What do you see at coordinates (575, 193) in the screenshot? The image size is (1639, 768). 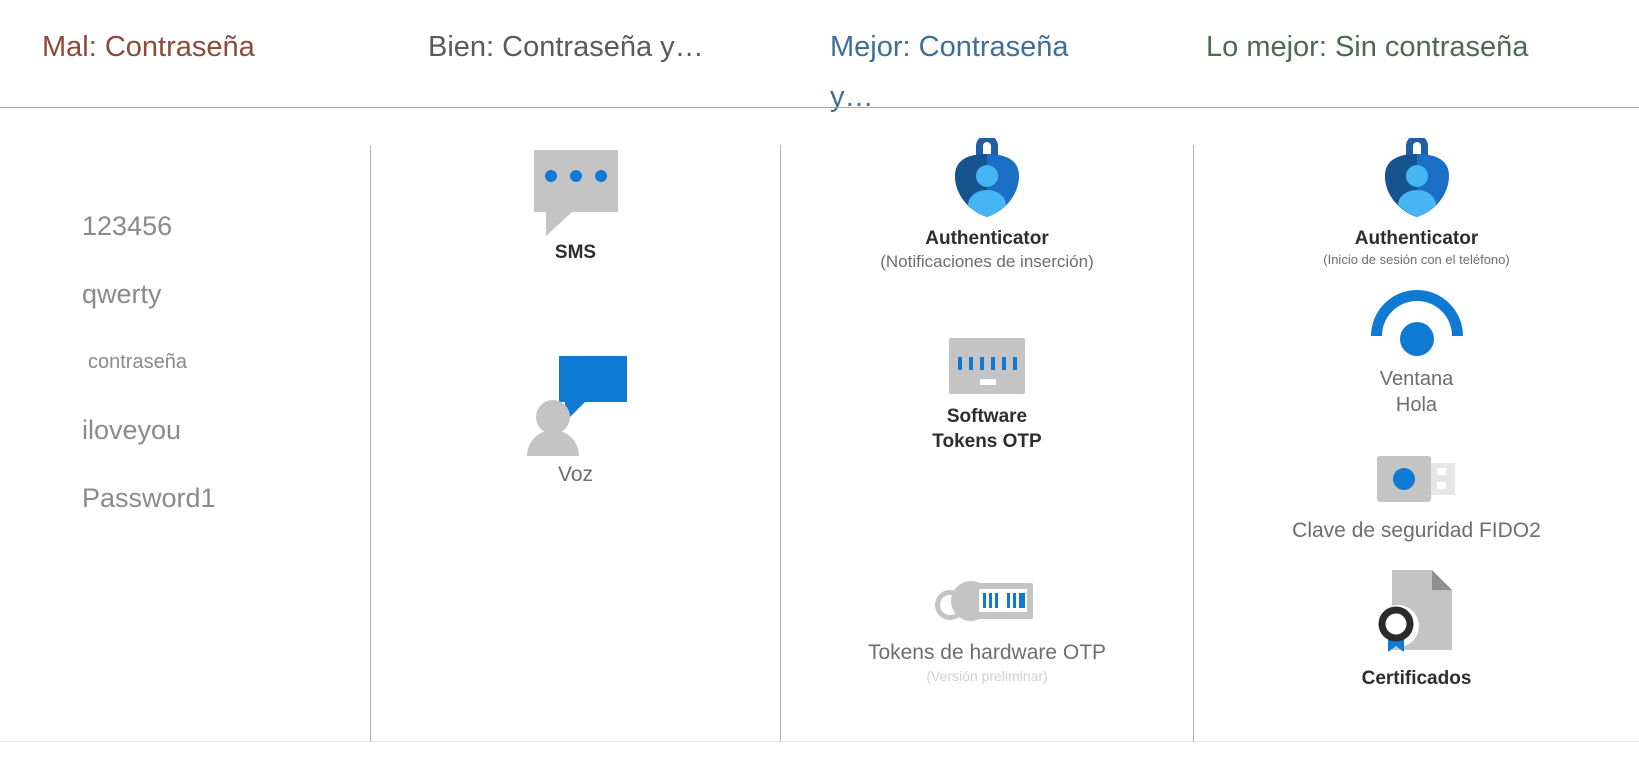 I see `sms-message-bubble-icon` at bounding box center [575, 193].